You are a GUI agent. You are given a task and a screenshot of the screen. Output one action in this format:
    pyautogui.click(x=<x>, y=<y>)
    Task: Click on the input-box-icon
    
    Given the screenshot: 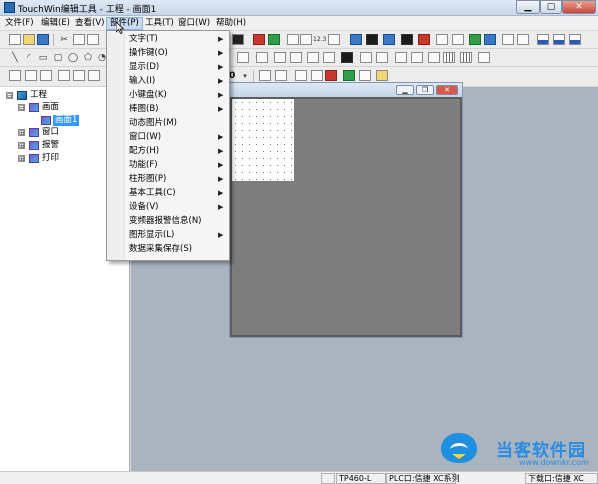 What is the action you would take?
    pyautogui.click(x=334, y=39)
    